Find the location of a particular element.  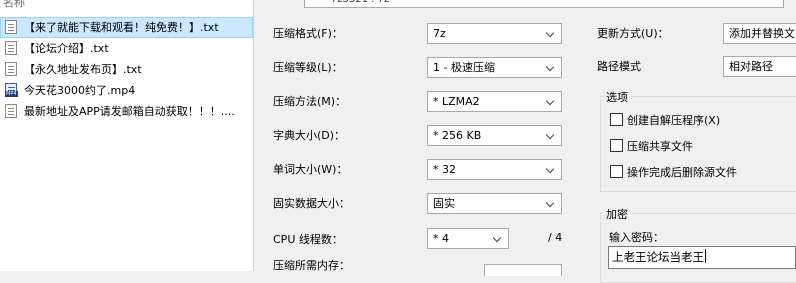

dict-size-label: 字典大小(D)： is located at coordinates (309, 135).